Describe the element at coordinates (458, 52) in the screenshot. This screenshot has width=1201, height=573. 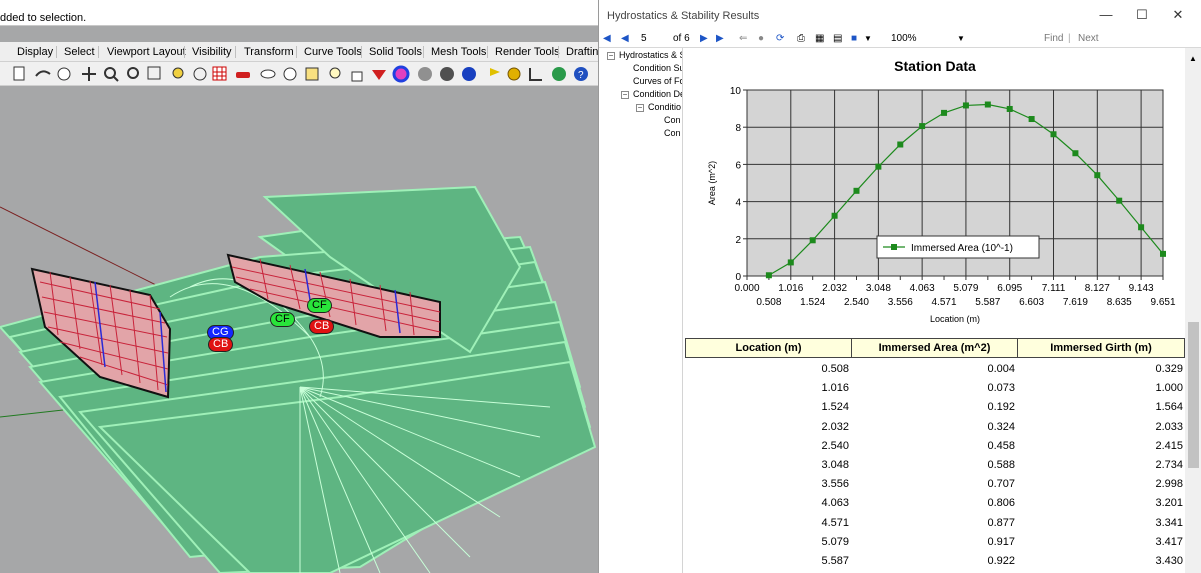
I see `tab-mesh-tools: Mesh Tools` at that location.